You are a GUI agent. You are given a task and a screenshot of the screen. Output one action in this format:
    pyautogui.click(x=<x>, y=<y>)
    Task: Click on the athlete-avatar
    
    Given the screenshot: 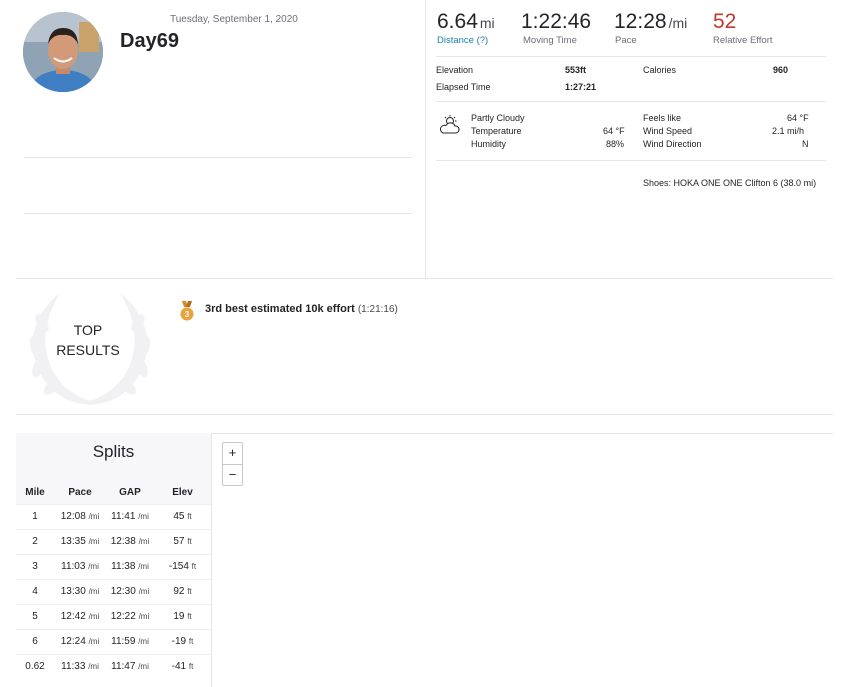 What is the action you would take?
    pyautogui.click(x=63, y=52)
    